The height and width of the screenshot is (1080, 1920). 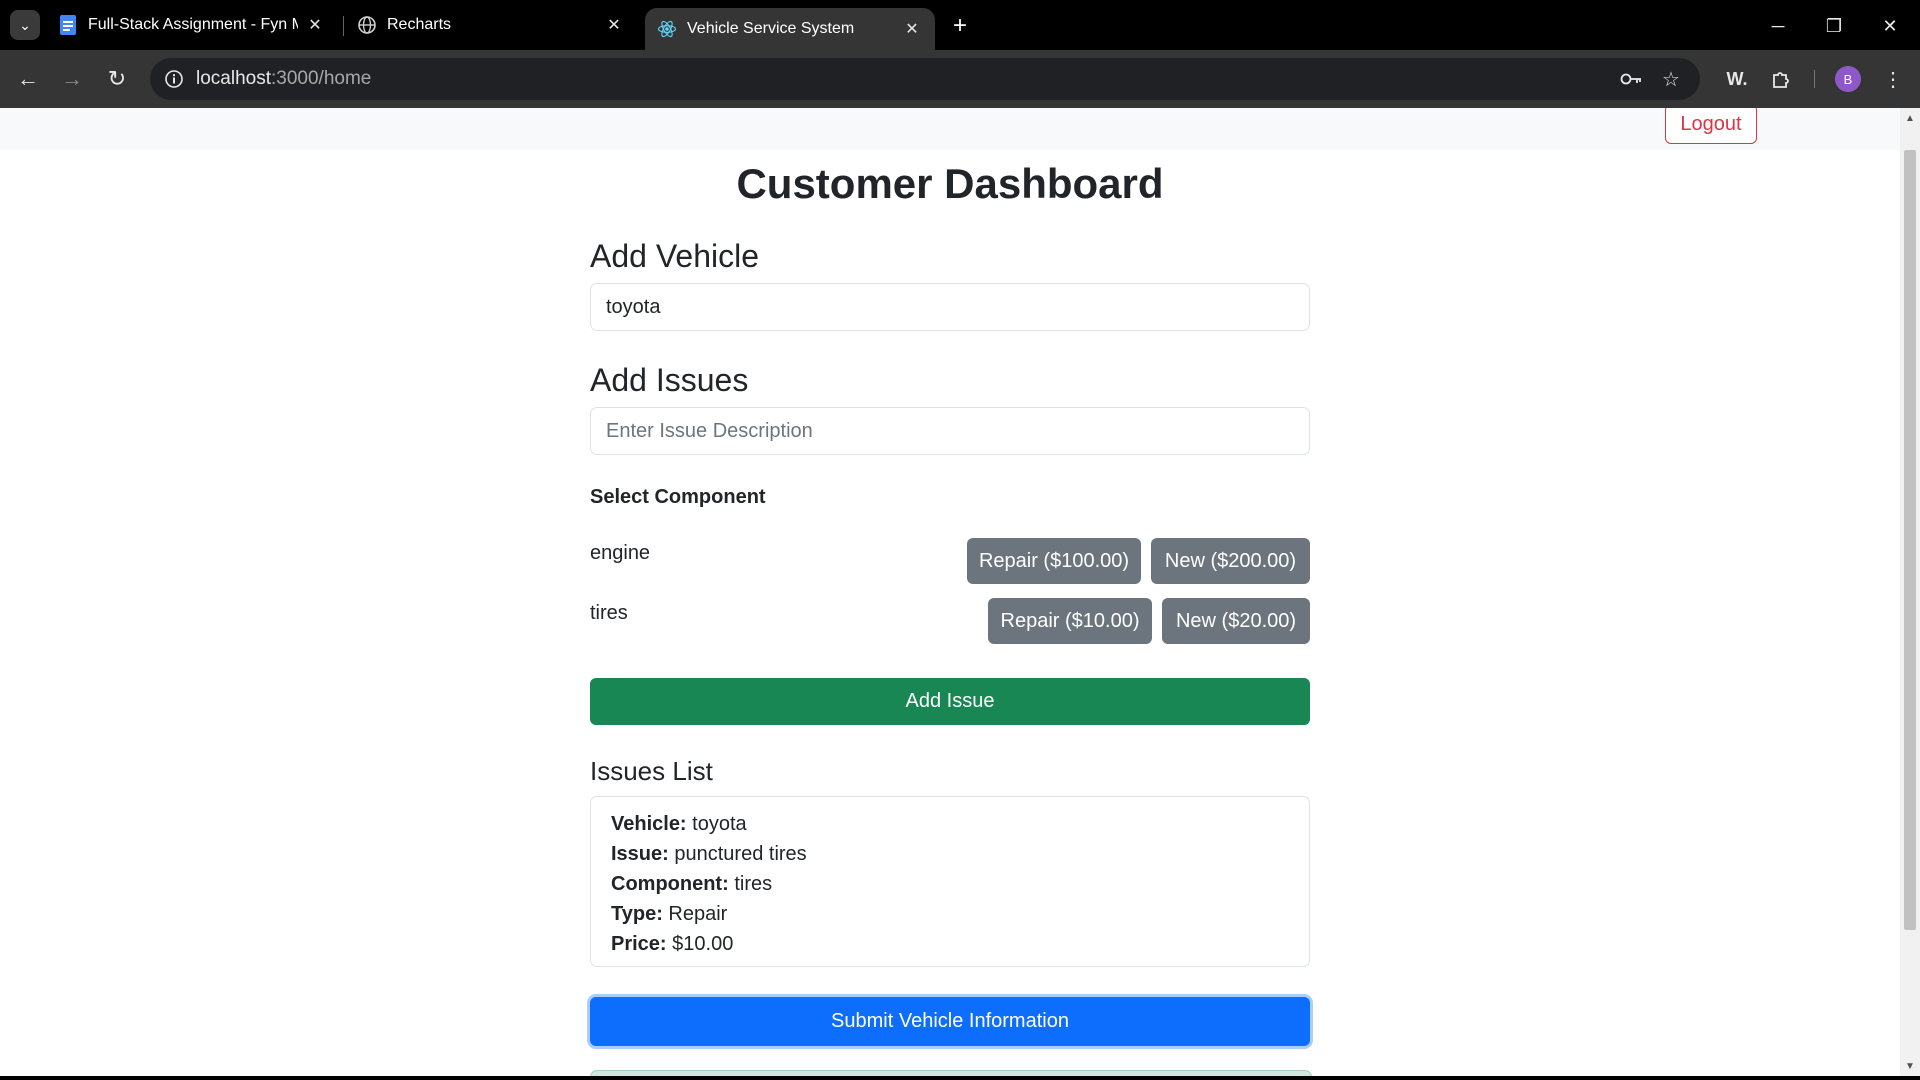 I want to click on extensions-puzzle-icon, so click(x=1781, y=79).